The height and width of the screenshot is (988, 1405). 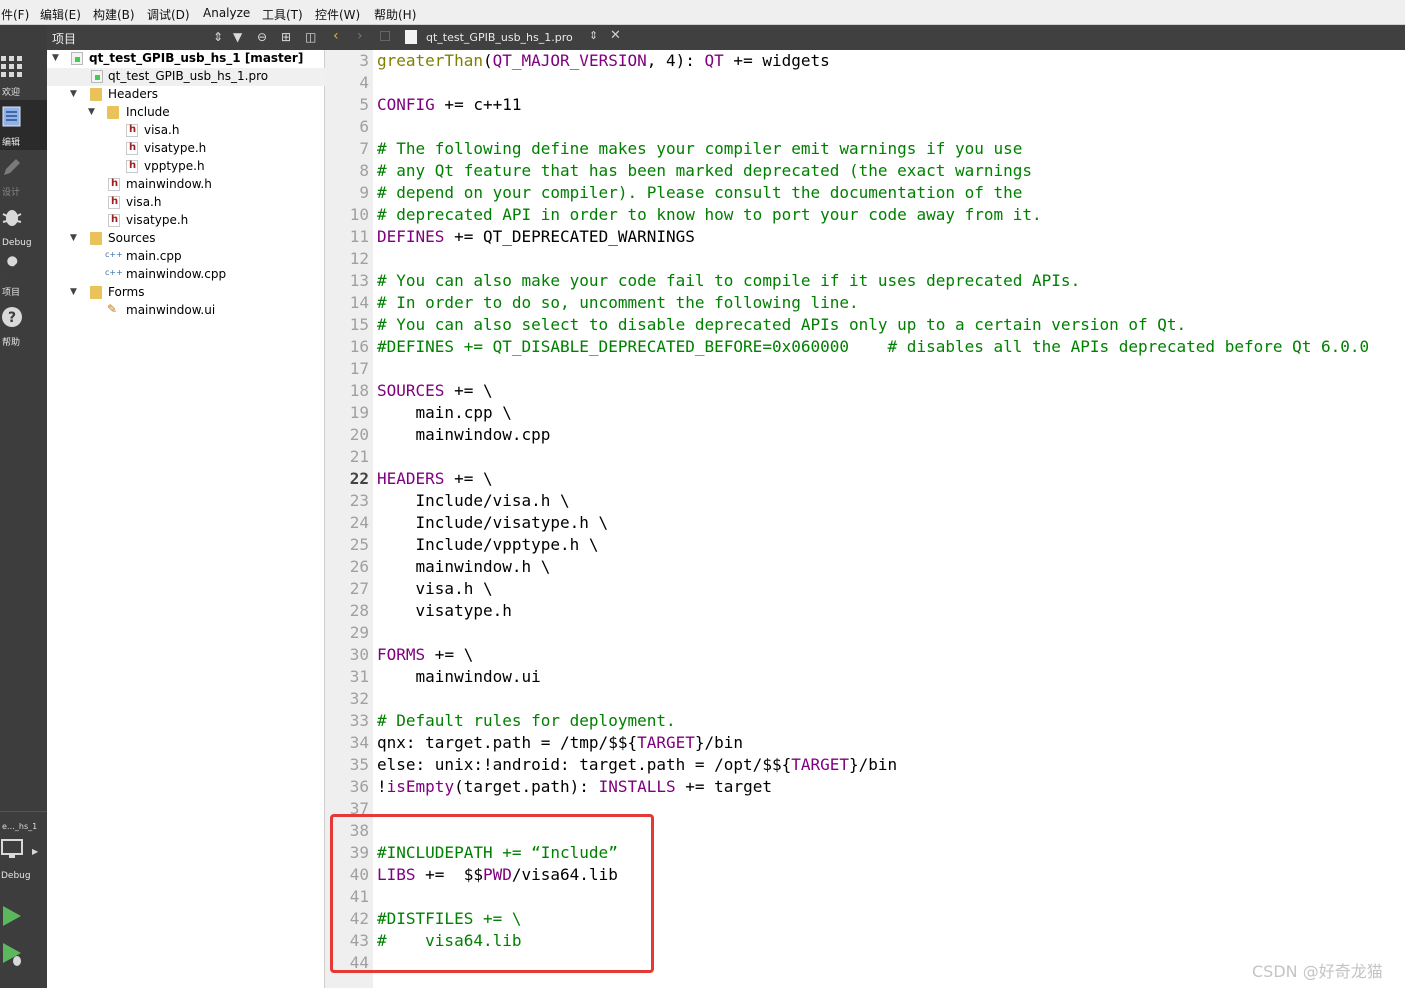 What do you see at coordinates (186, 257) in the screenshot?
I see `tree-item-file: main.cpp` at bounding box center [186, 257].